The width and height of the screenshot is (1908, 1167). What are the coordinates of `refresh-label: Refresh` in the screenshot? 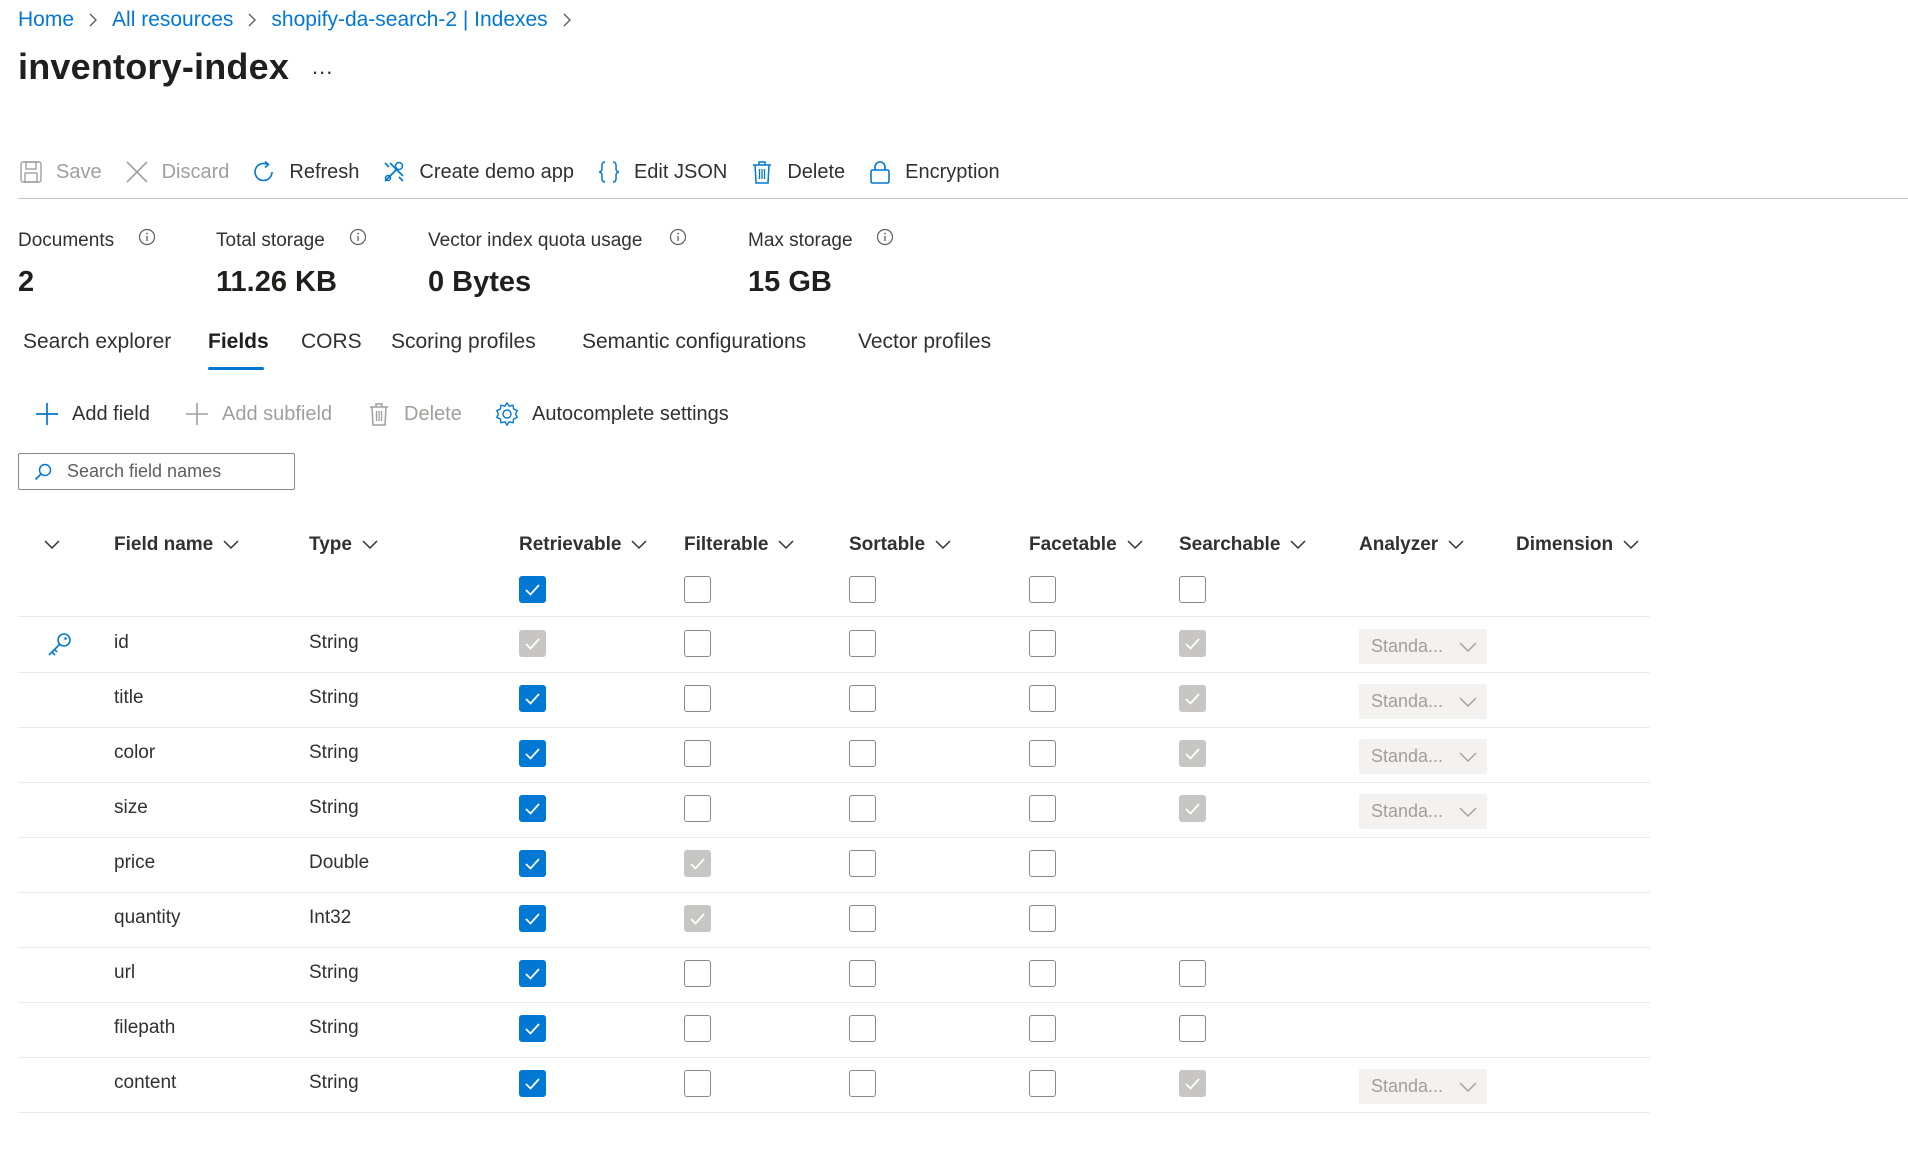 It's located at (324, 171).